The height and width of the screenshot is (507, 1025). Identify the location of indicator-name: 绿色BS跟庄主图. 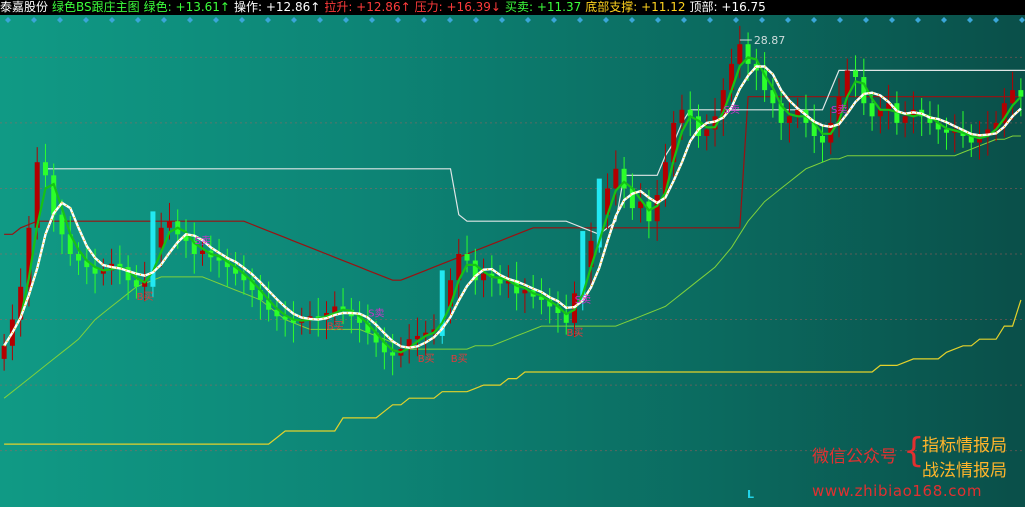
(96, 7).